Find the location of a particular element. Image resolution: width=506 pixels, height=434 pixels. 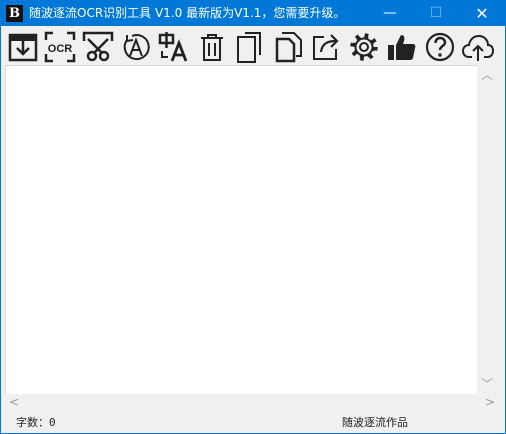

vertical-scrollbar: ︿ ﹀ is located at coordinates (487, 229).